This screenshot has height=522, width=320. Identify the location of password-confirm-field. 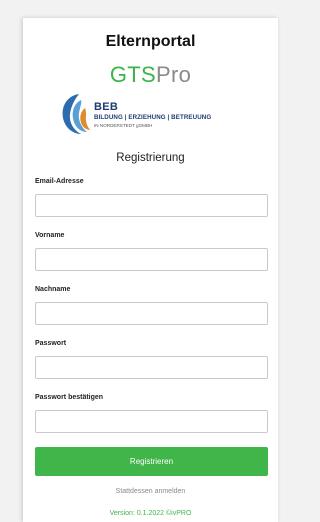
(151, 421).